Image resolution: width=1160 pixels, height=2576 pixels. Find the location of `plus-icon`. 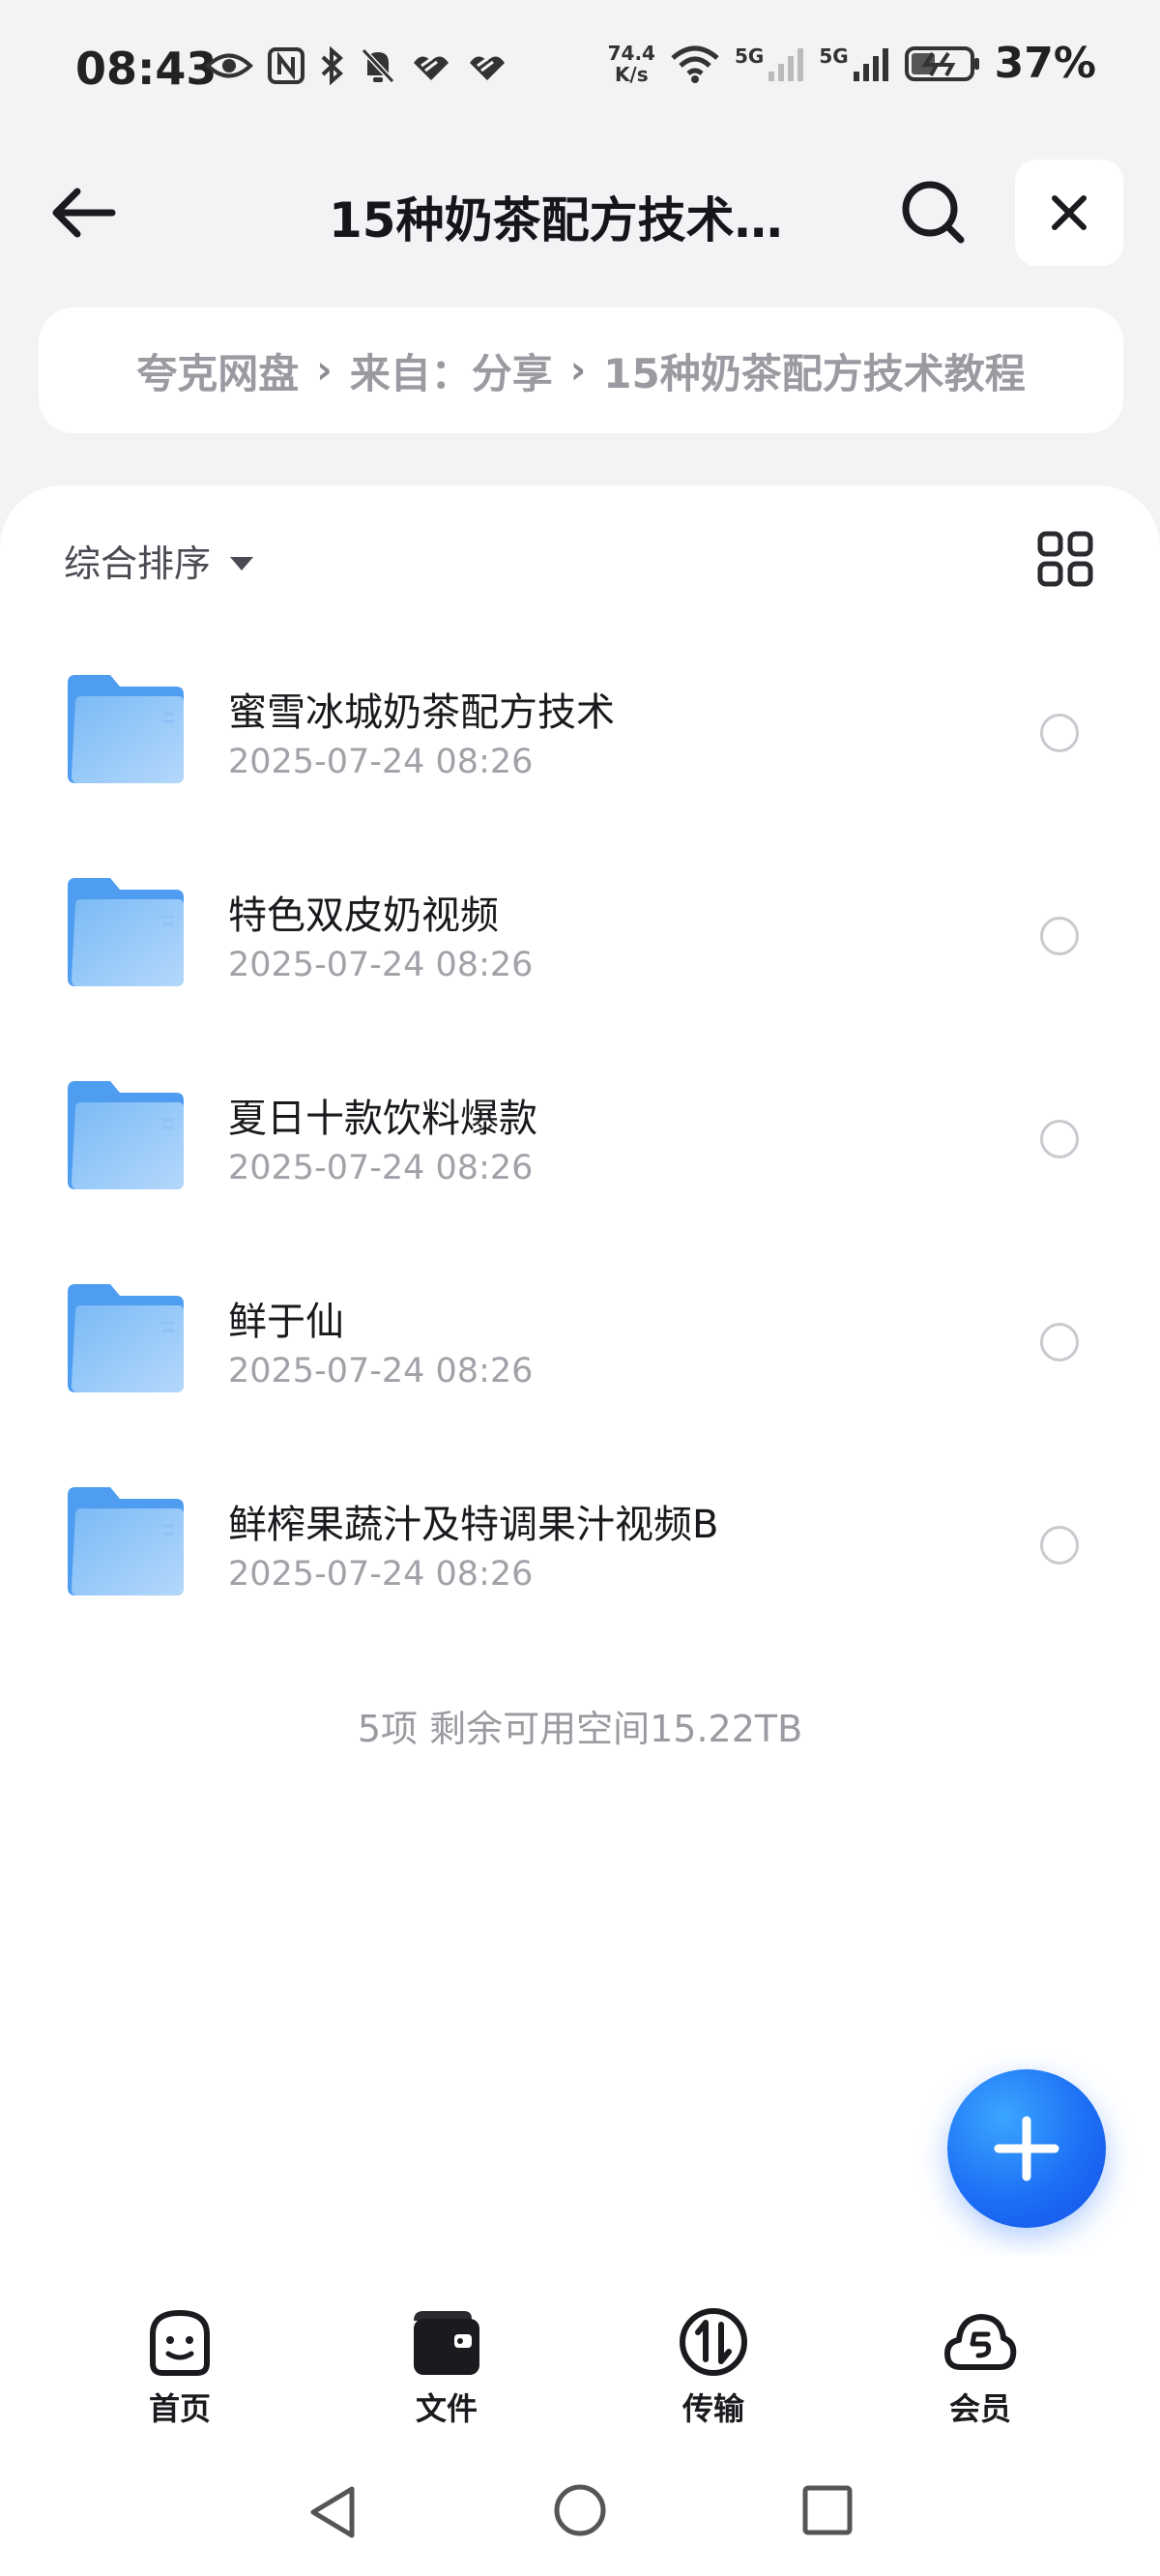

plus-icon is located at coordinates (1026, 2148).